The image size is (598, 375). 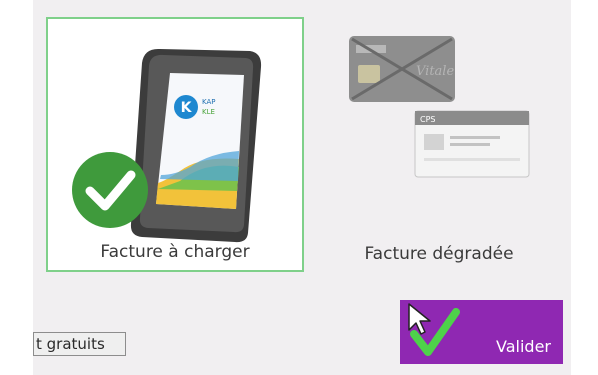 What do you see at coordinates (472, 147) in the screenshot?
I see `cps-card-image: CPS` at bounding box center [472, 147].